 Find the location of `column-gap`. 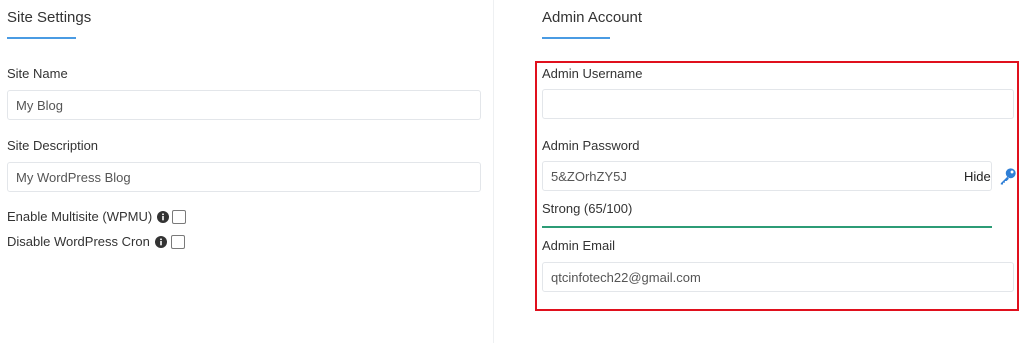

column-gap is located at coordinates (511, 171).